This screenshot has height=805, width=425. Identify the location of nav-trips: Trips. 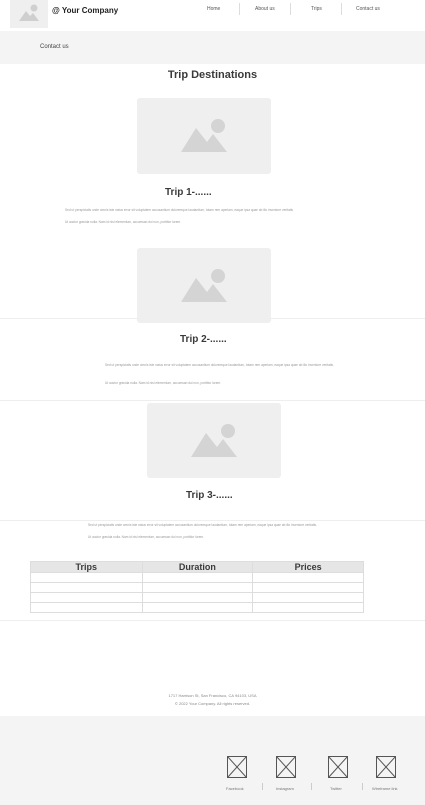
(316, 9).